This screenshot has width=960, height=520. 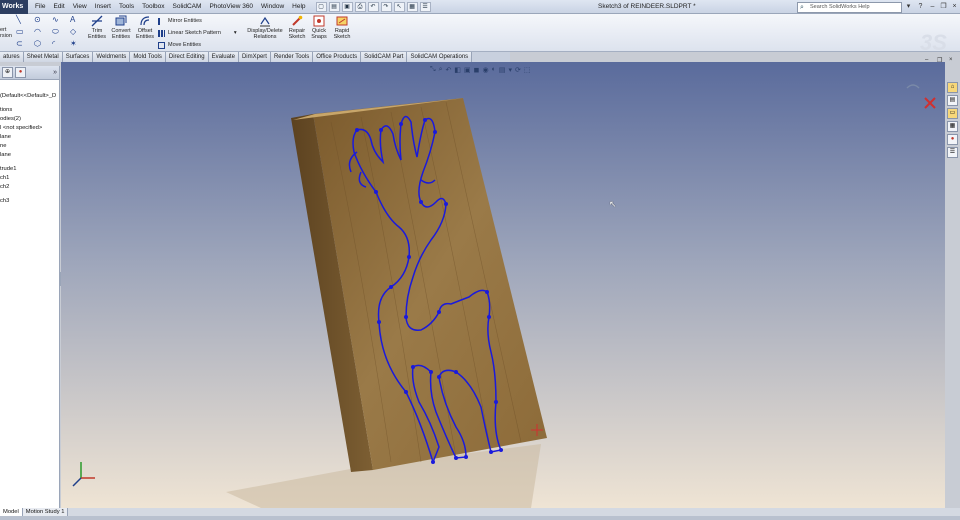 I want to click on solidworks-resources-icon: ⌂, so click(x=952, y=87).